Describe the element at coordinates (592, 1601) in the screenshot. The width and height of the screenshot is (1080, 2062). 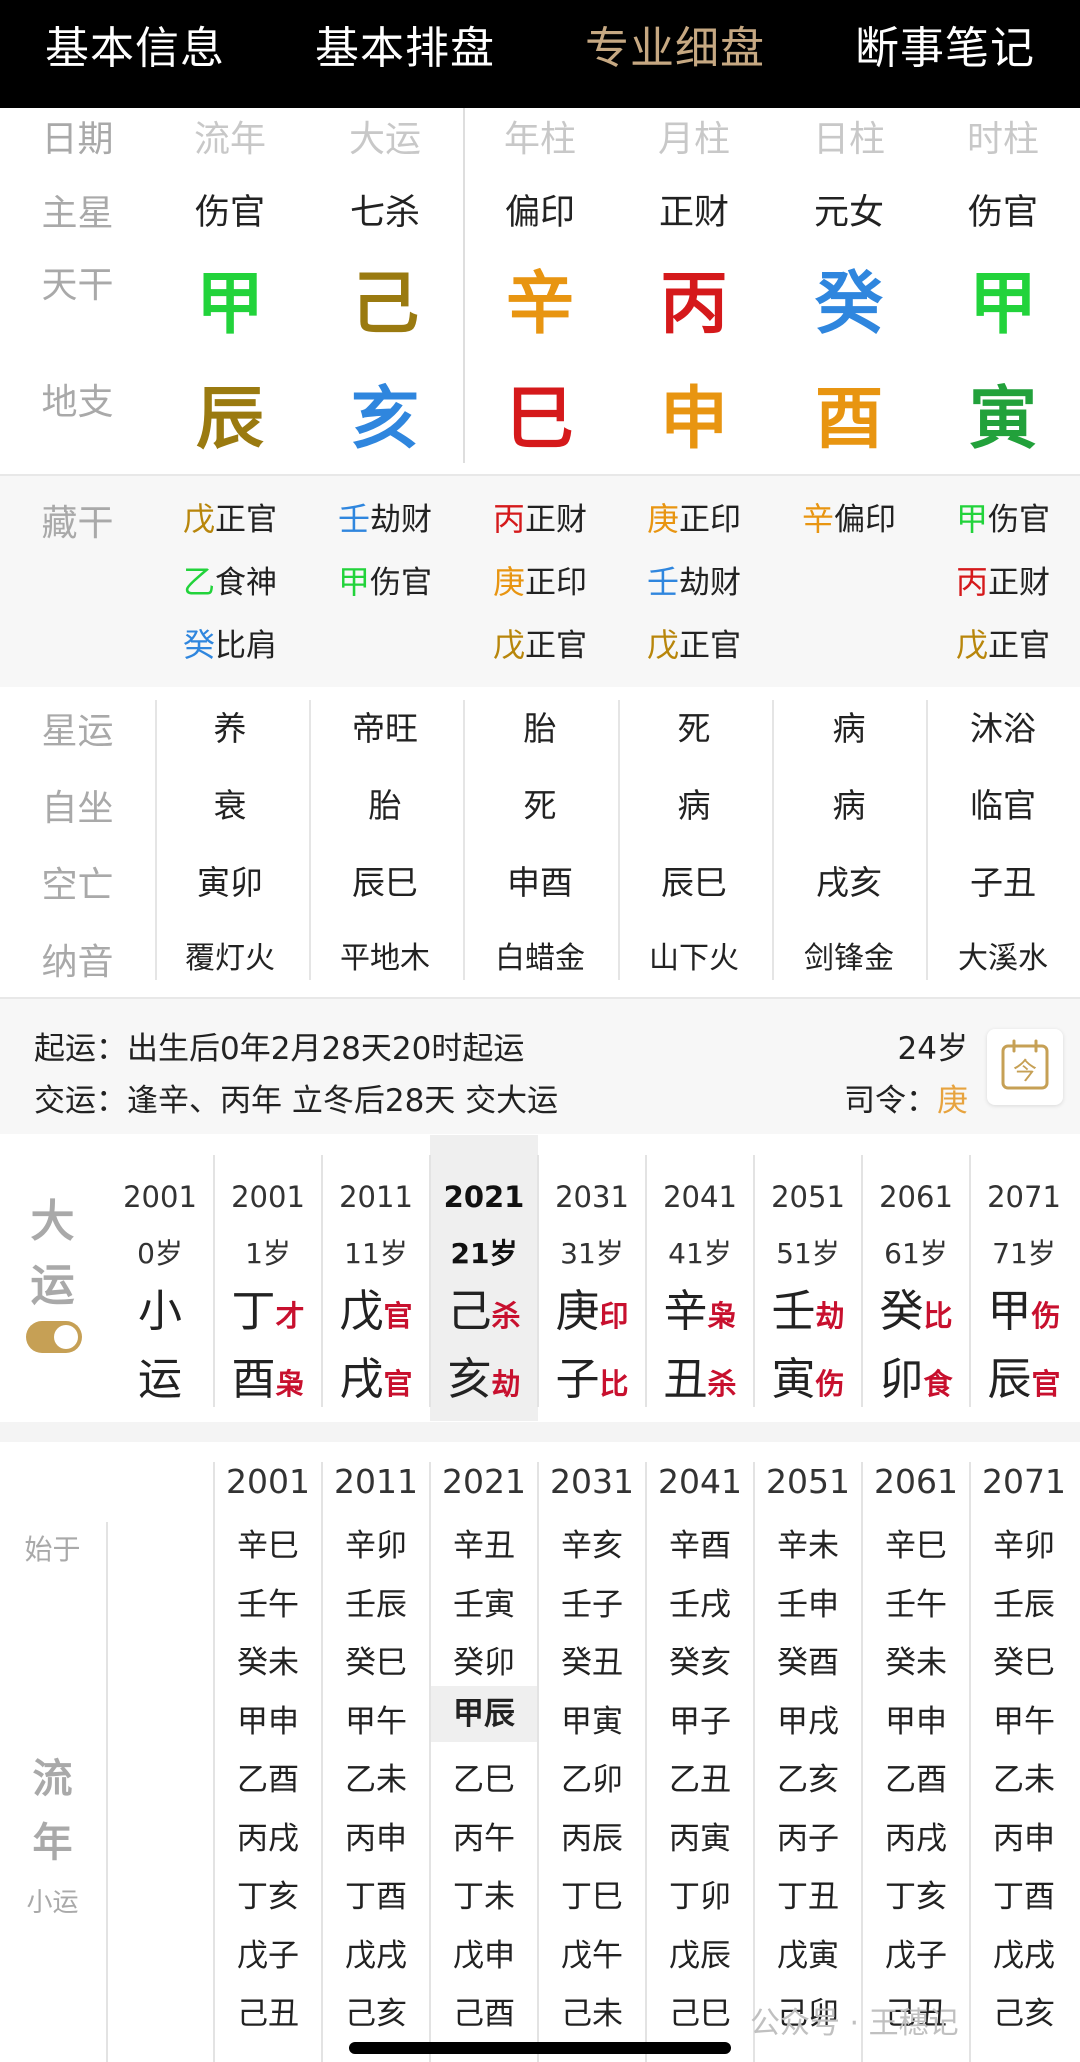
I see `annual-cell: 壬子` at that location.